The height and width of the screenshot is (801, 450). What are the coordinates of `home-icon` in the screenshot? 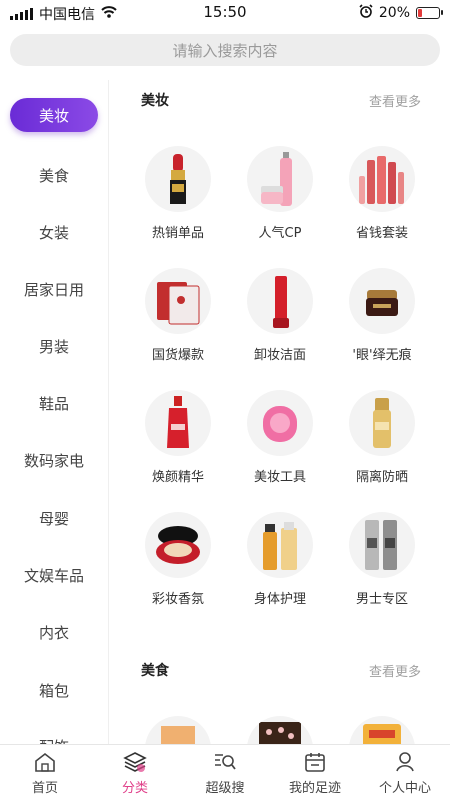 It's located at (45, 762).